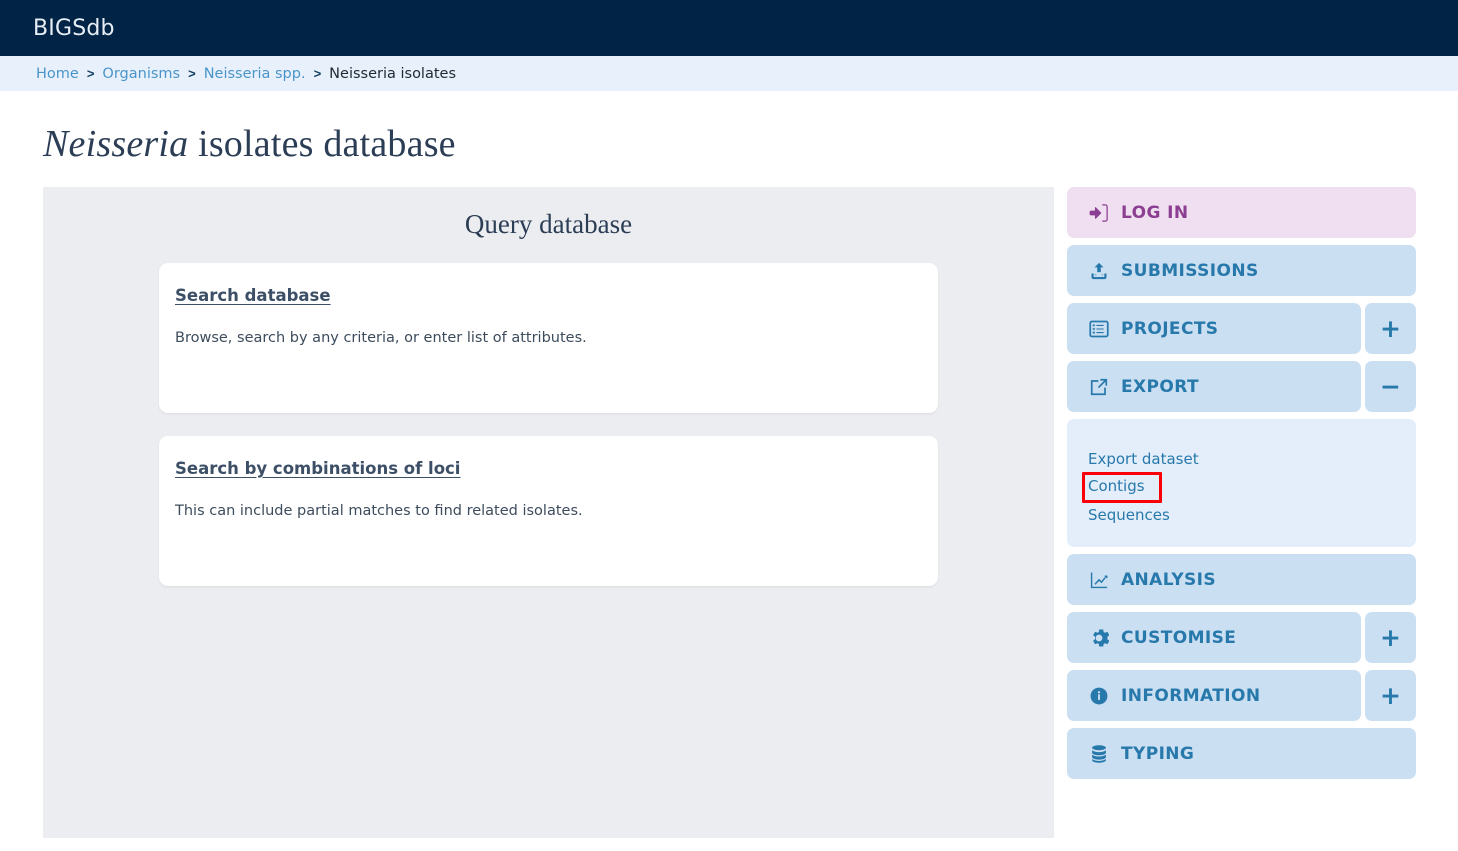  What do you see at coordinates (1099, 213) in the screenshot?
I see `sign-in-icon` at bounding box center [1099, 213].